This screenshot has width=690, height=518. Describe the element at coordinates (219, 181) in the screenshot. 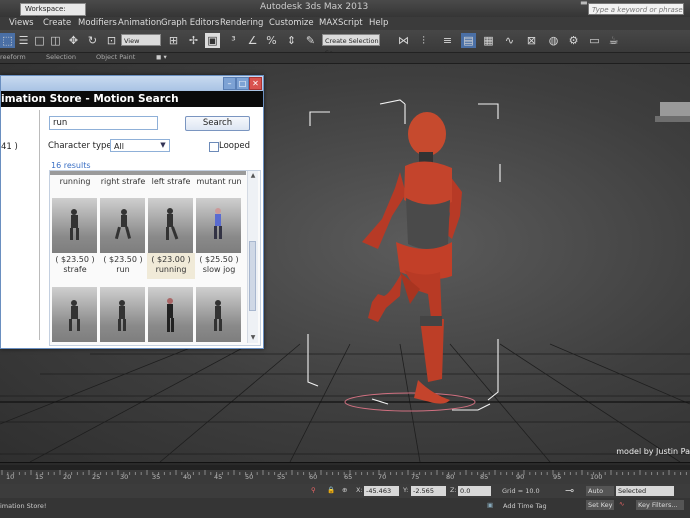

I see `result-label: mutant run` at that location.